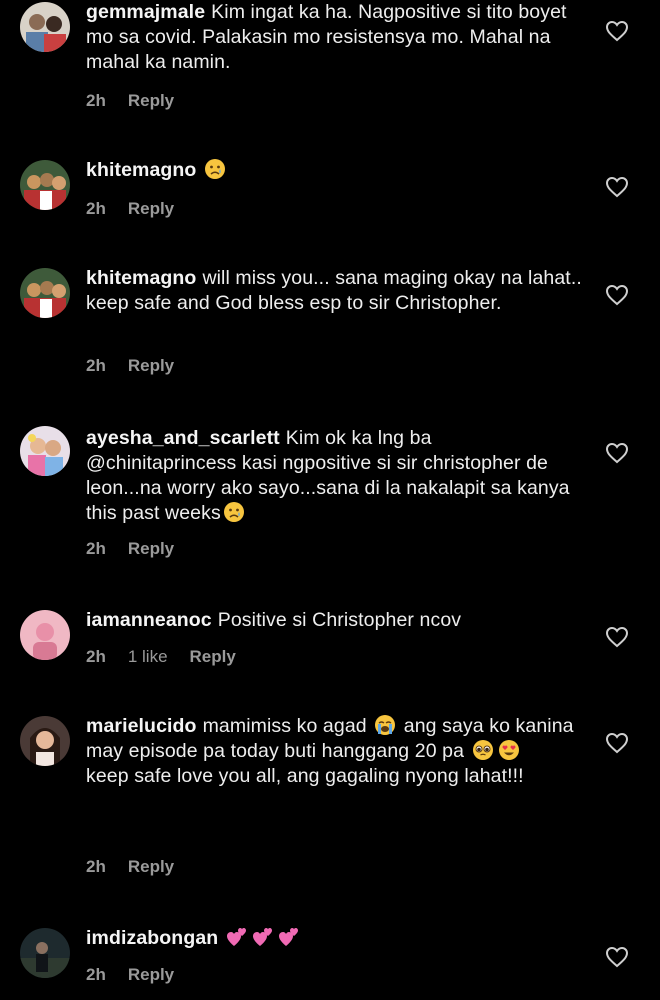  I want to click on comment-username: iamanneanoc, so click(149, 620).